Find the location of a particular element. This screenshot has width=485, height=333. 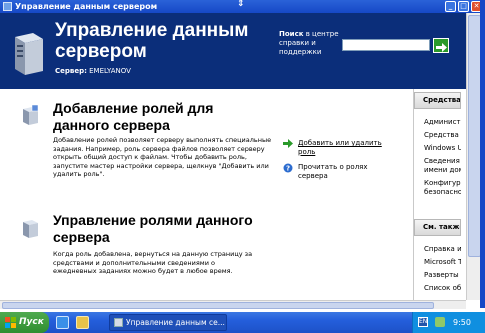

page-title: Управление данным сервером is located at coordinates (152, 41).